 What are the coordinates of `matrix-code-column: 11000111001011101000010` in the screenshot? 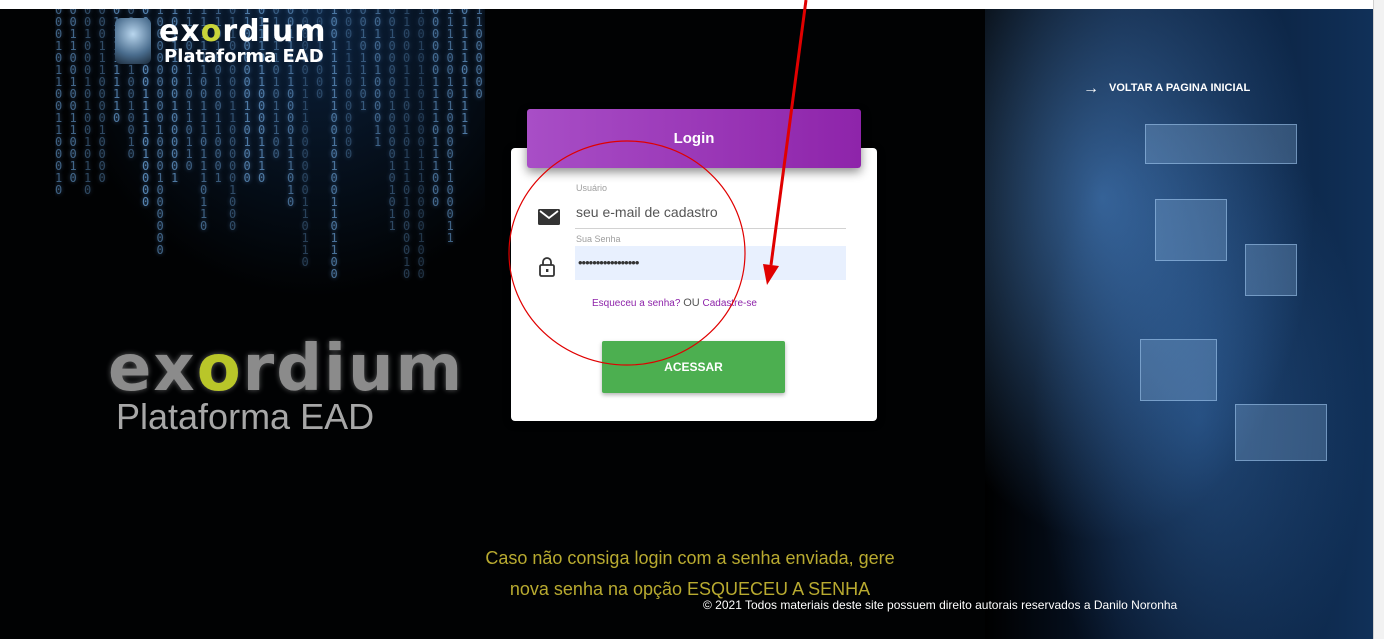 It's located at (407, 145).